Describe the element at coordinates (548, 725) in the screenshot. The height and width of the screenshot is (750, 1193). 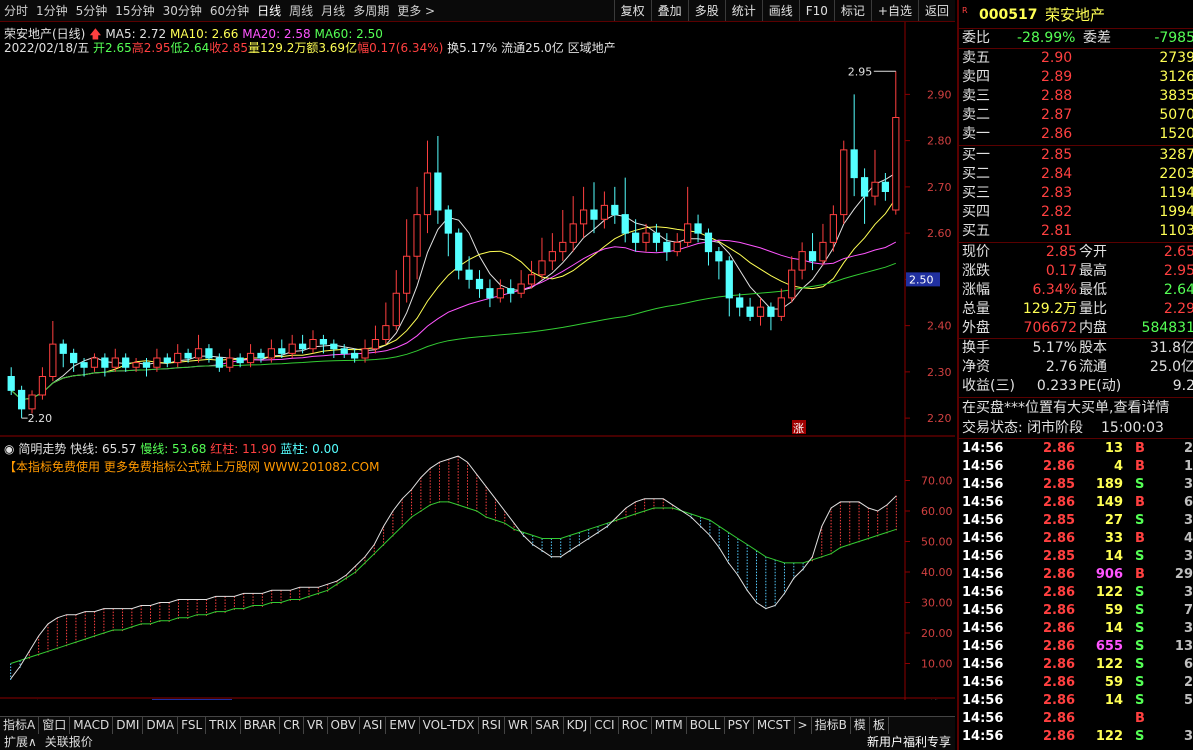
I see `indicator-tab-16: SAR` at that location.